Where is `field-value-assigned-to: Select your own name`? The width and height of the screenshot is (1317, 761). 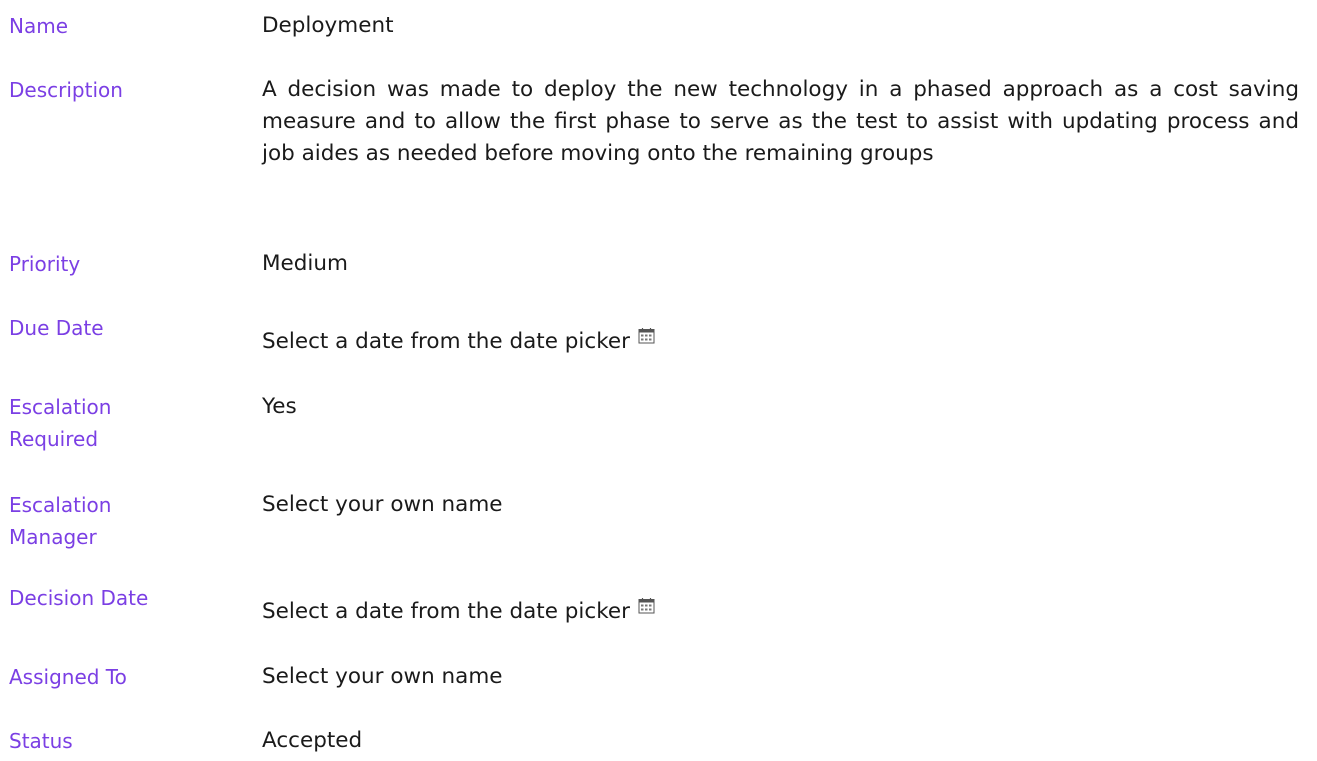
field-value-assigned-to: Select your own name is located at coordinates (780, 677).